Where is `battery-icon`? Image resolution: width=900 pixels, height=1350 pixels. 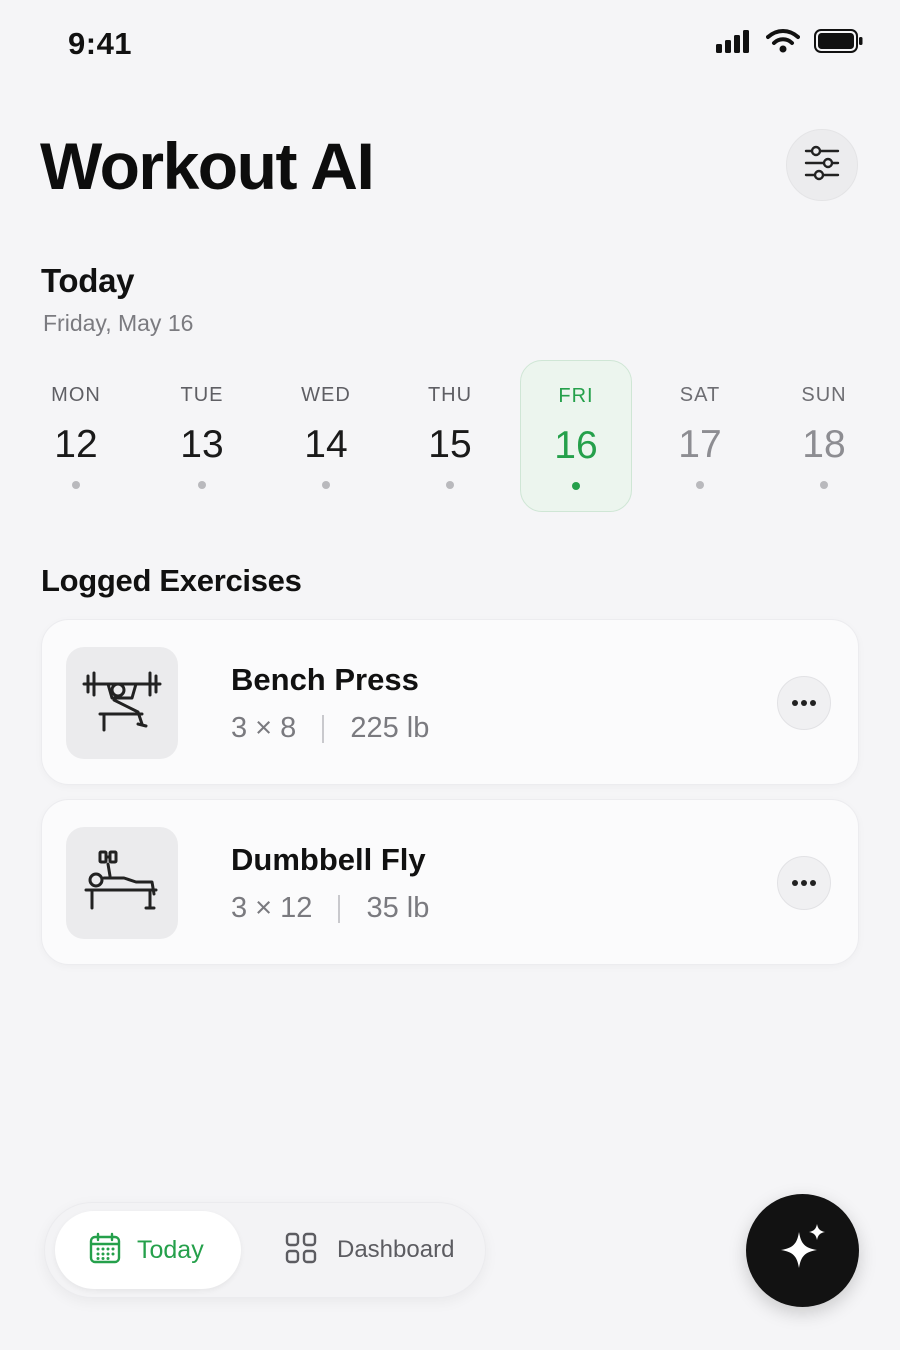 battery-icon is located at coordinates (839, 41).